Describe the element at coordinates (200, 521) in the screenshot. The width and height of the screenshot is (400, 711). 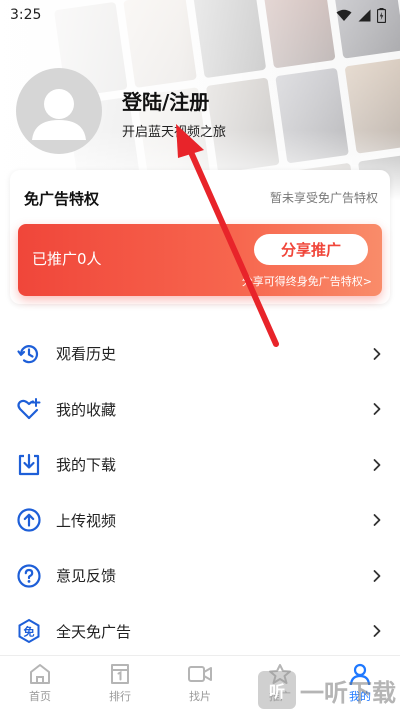
I see `menu-item-upload-video: 上传视频` at that location.